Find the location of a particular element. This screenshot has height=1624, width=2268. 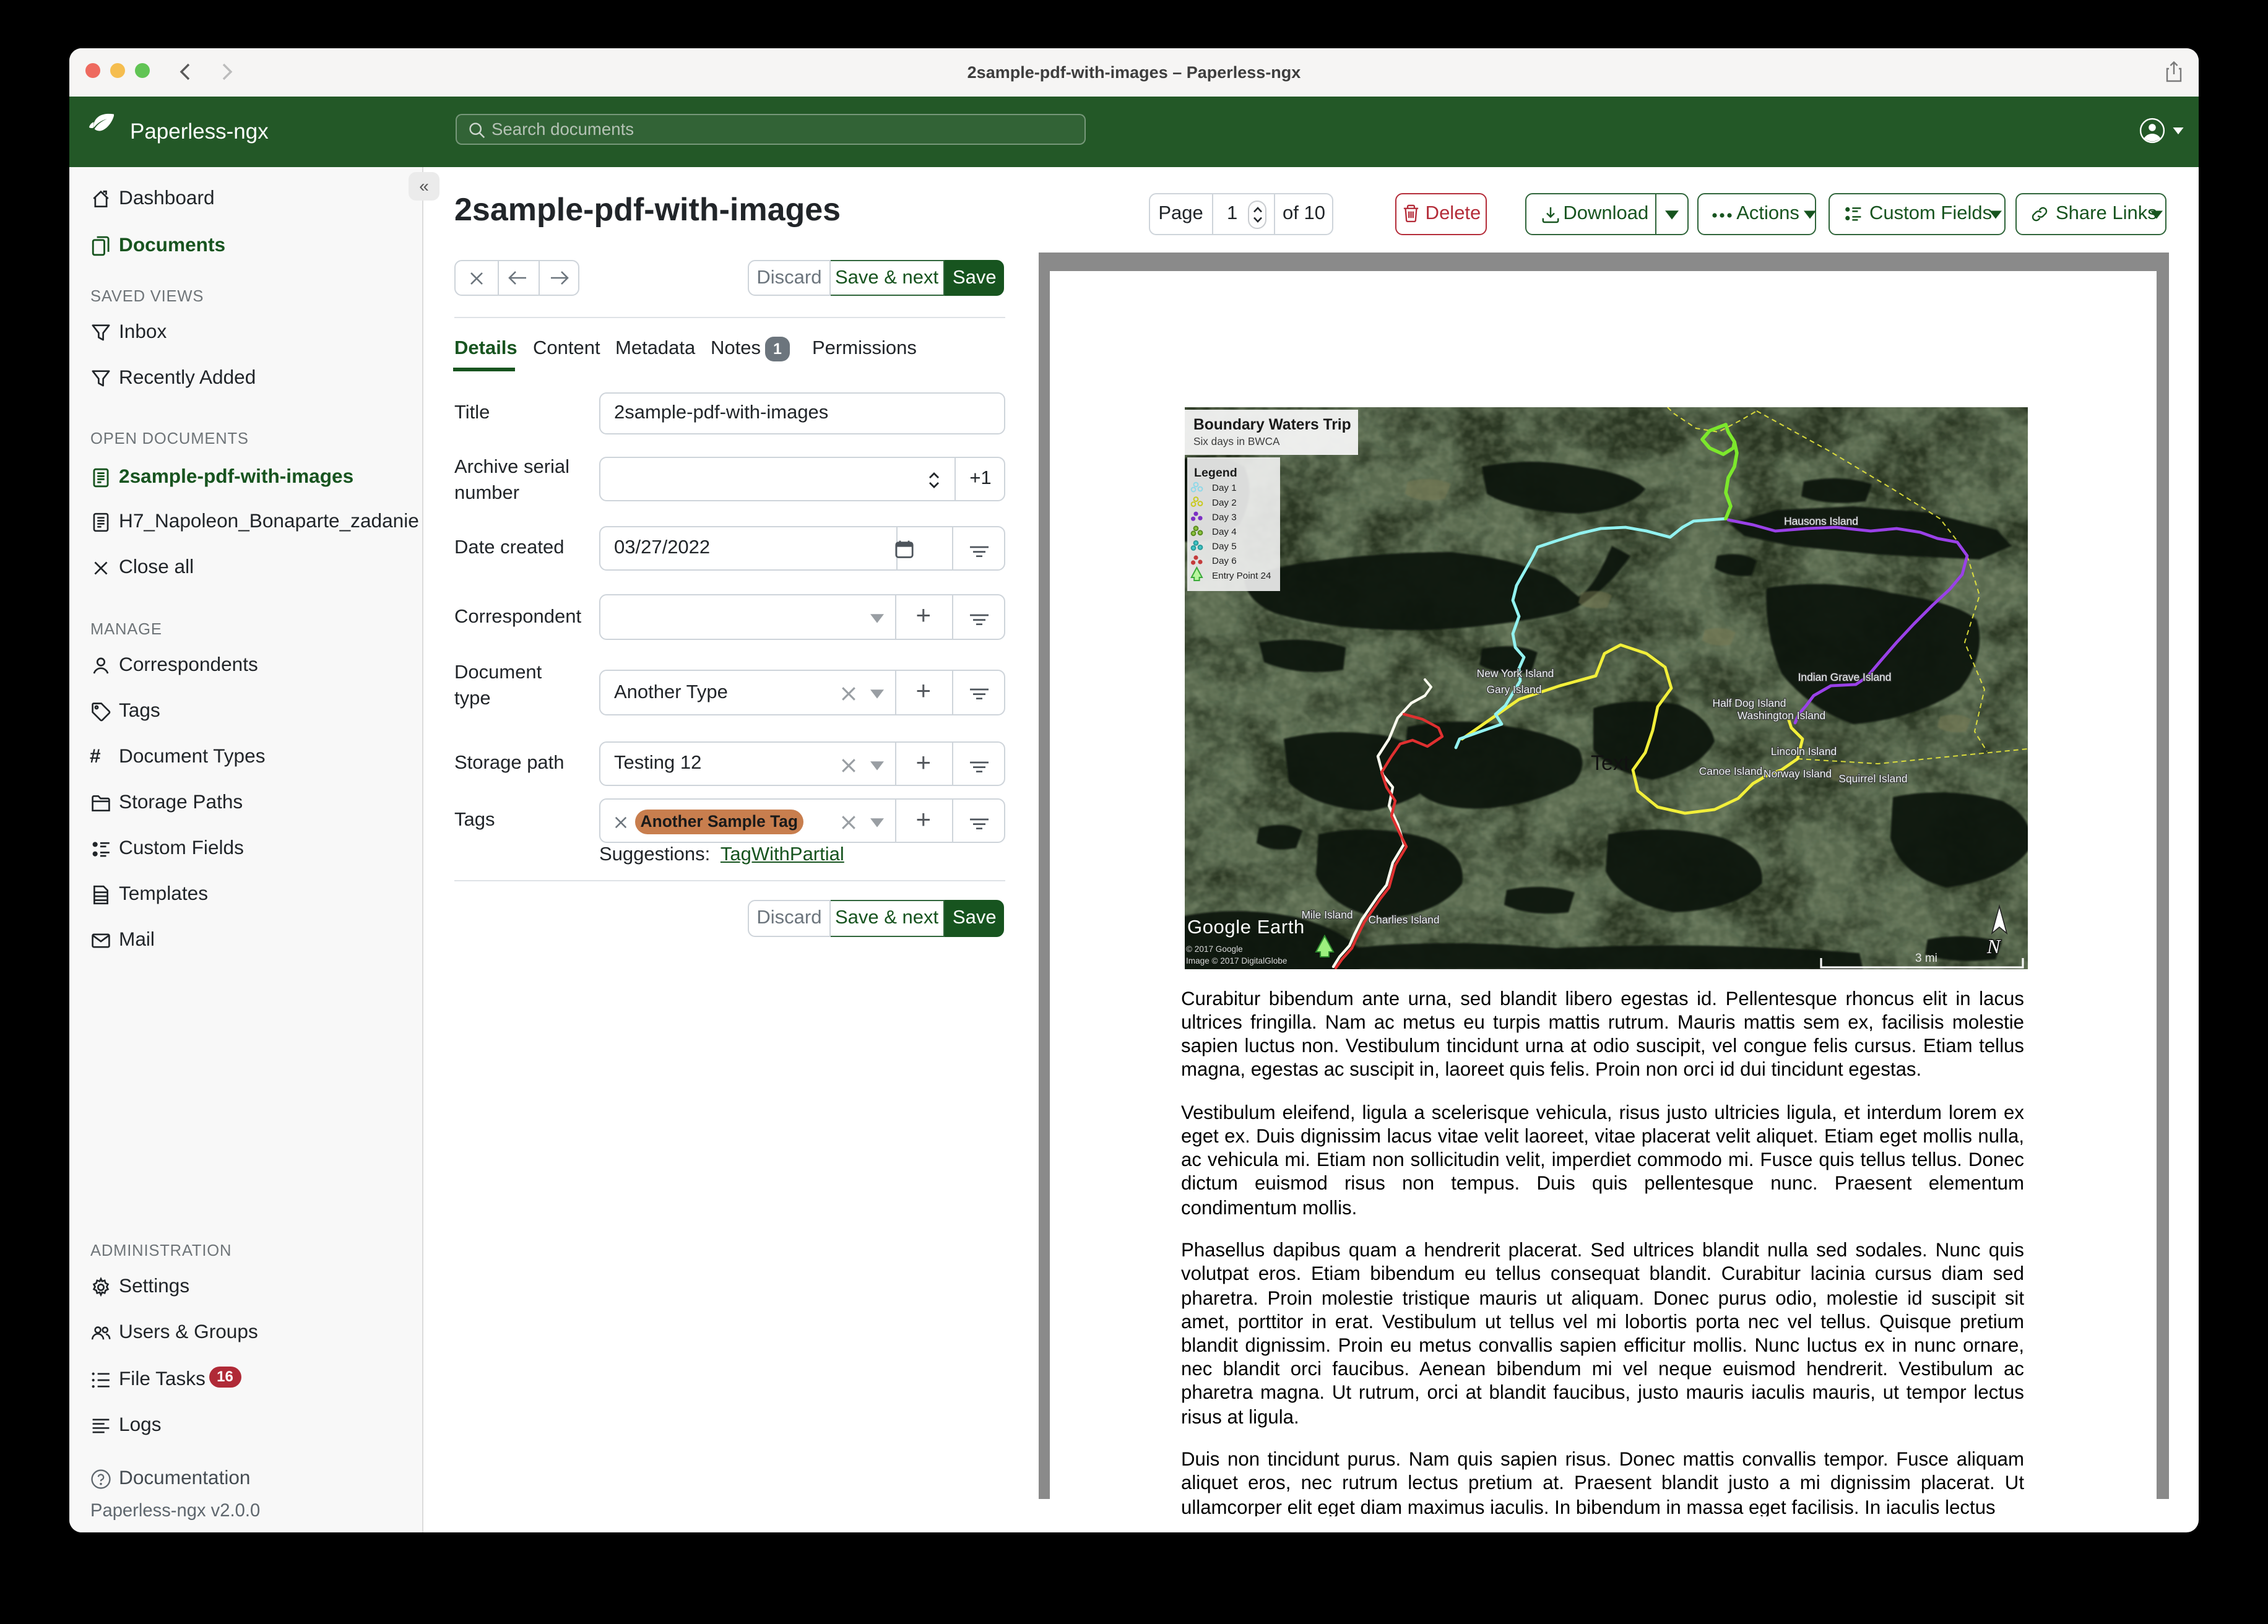

svg-text: Six days in BWCA is located at coordinates (1236, 441).